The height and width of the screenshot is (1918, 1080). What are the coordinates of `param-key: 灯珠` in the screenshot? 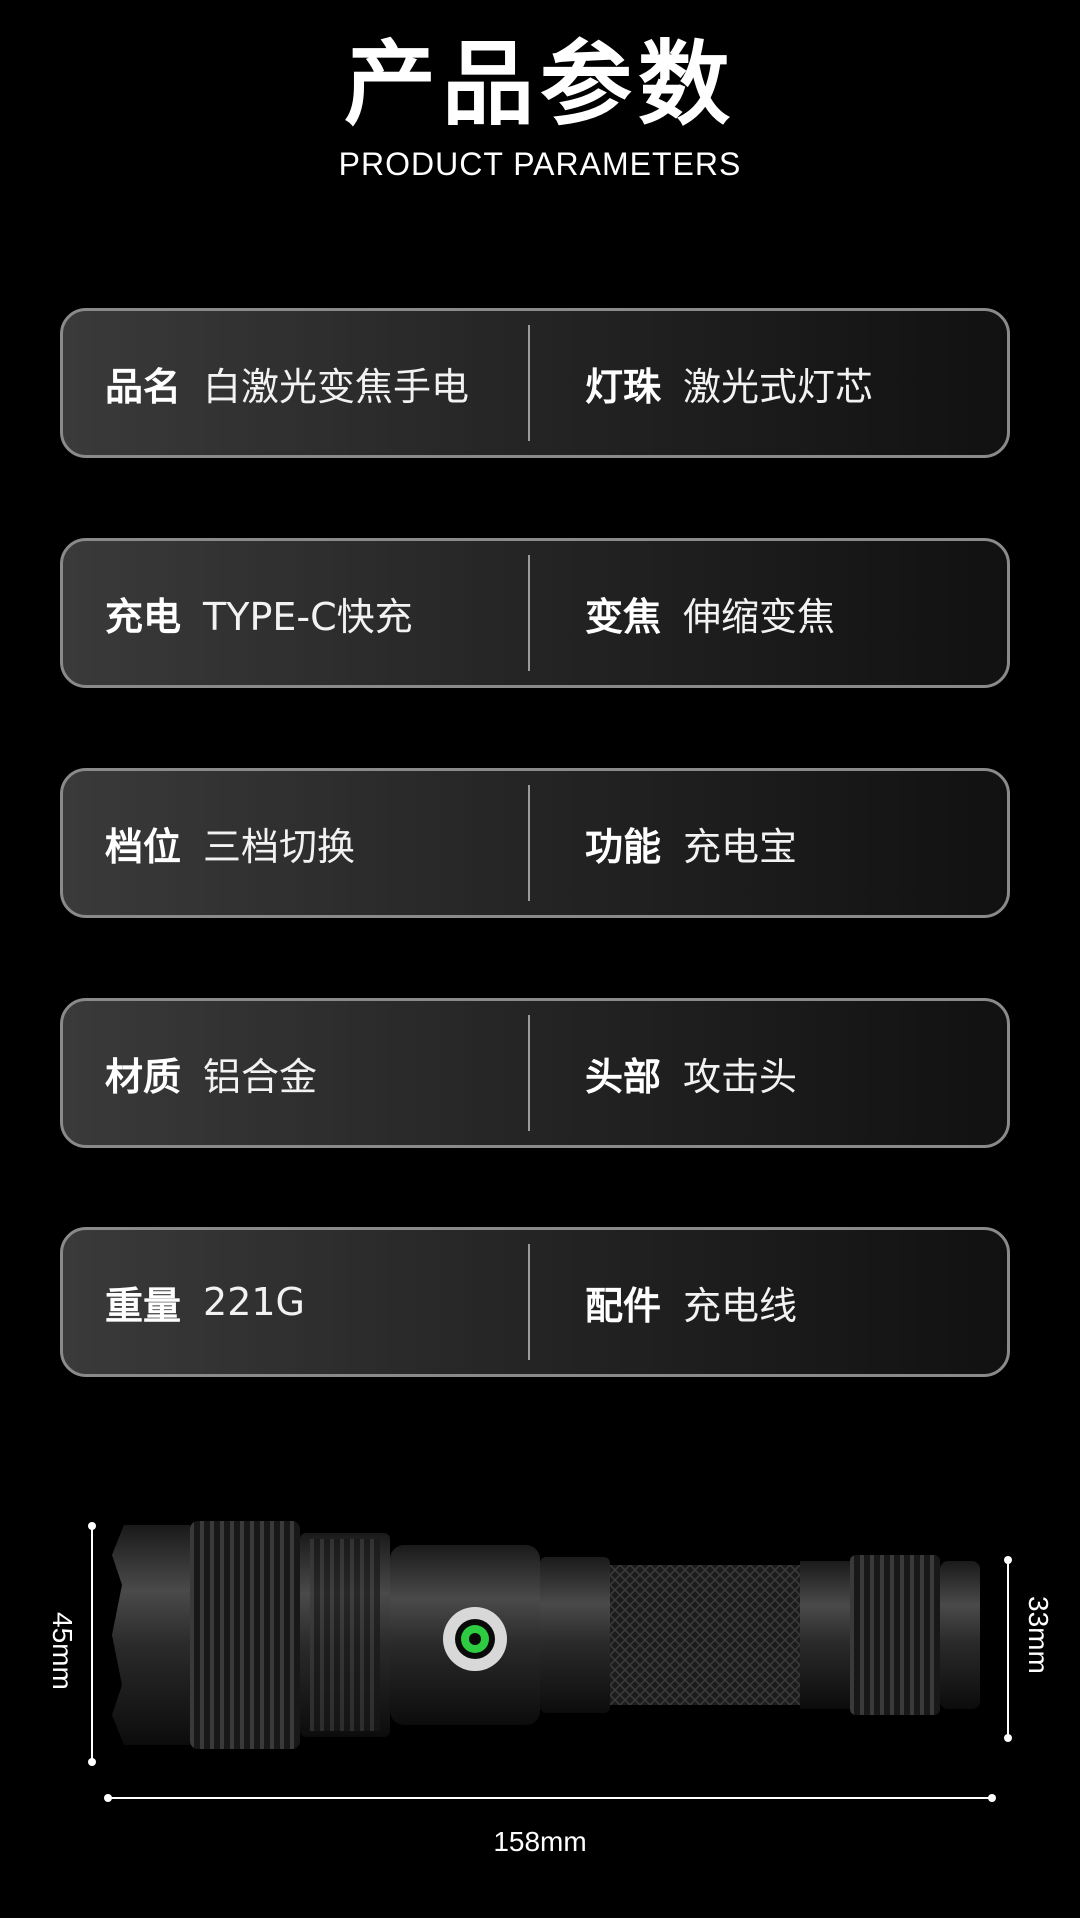 It's located at (623, 386).